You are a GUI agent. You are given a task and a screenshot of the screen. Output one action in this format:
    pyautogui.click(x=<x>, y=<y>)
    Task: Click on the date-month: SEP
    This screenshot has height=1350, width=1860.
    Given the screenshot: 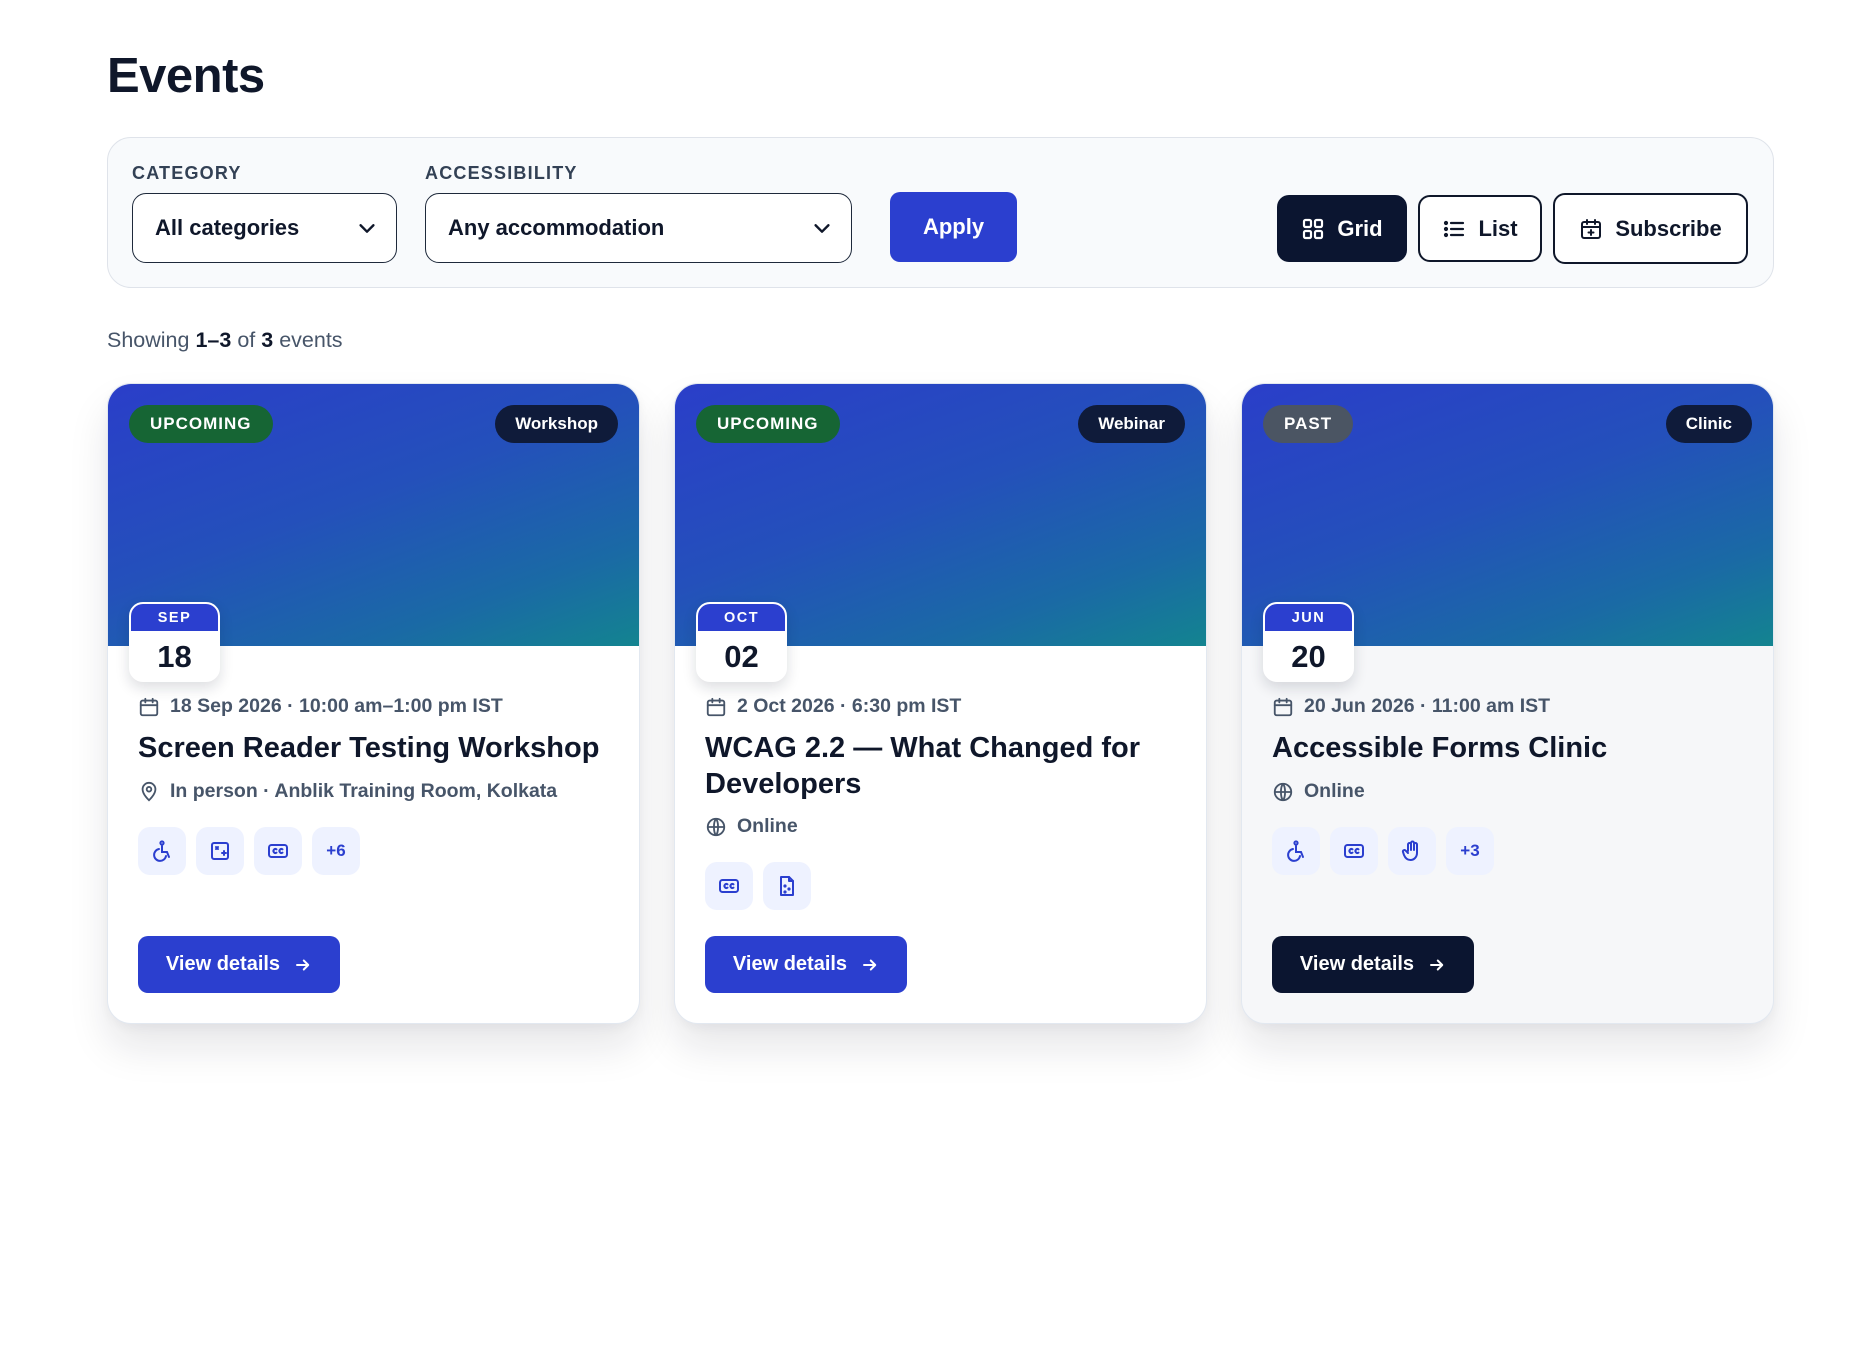 What is the action you would take?
    pyautogui.click(x=174, y=617)
    